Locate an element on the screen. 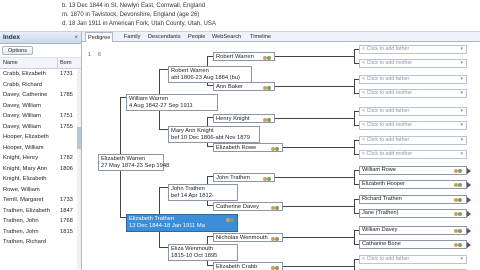 This screenshot has height=270, width=480. person-maternal-grandmother: Eliza Wenmouth 1815-10 Oct 1895 is located at coordinates (203, 252).